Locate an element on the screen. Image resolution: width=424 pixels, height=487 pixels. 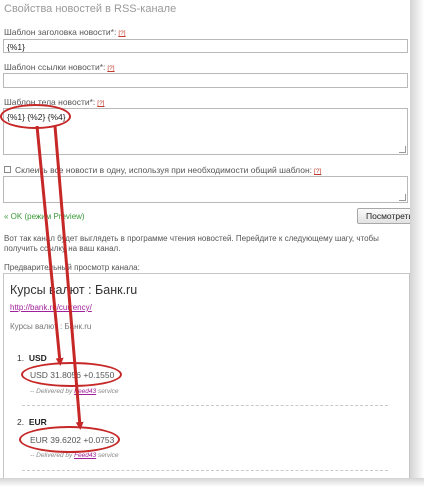
annotation-arrows is located at coordinates (59, 277).